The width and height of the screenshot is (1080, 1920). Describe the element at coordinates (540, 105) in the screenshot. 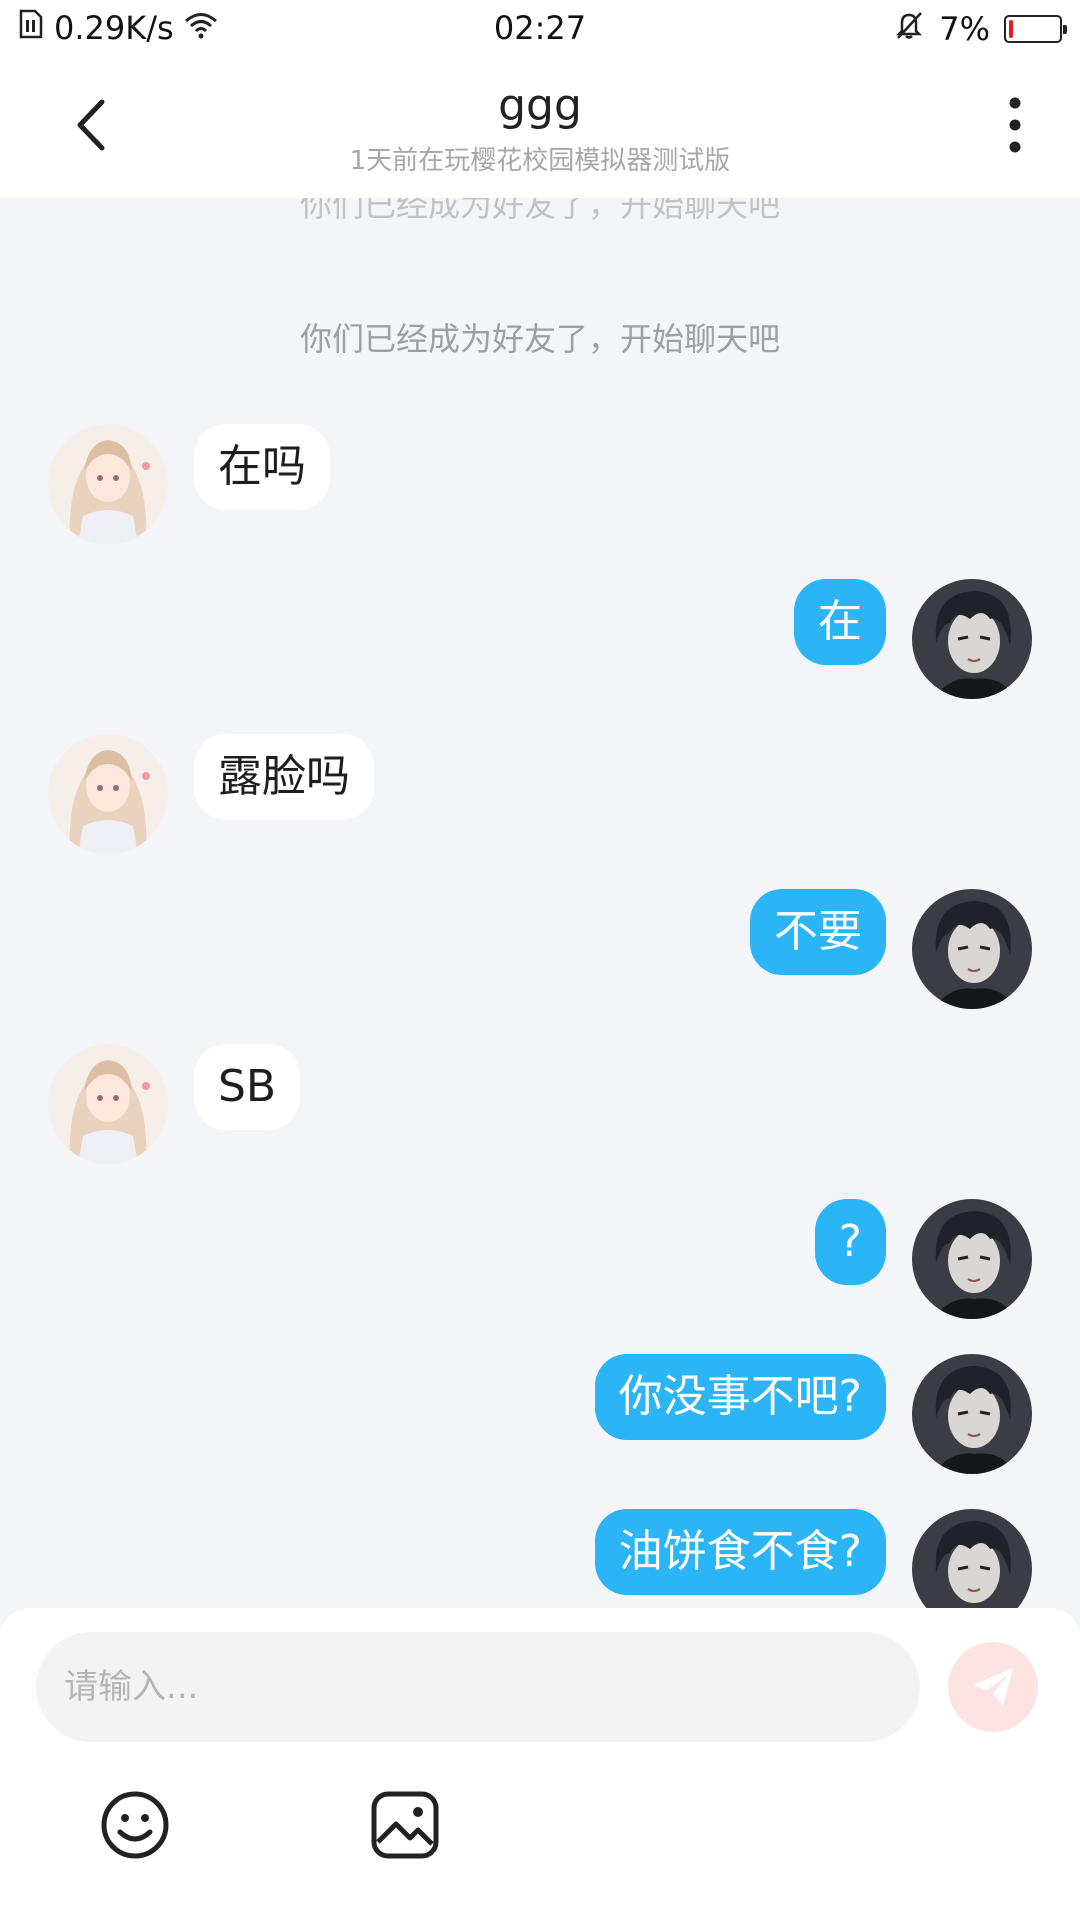

I see `chat-title: ggg` at that location.